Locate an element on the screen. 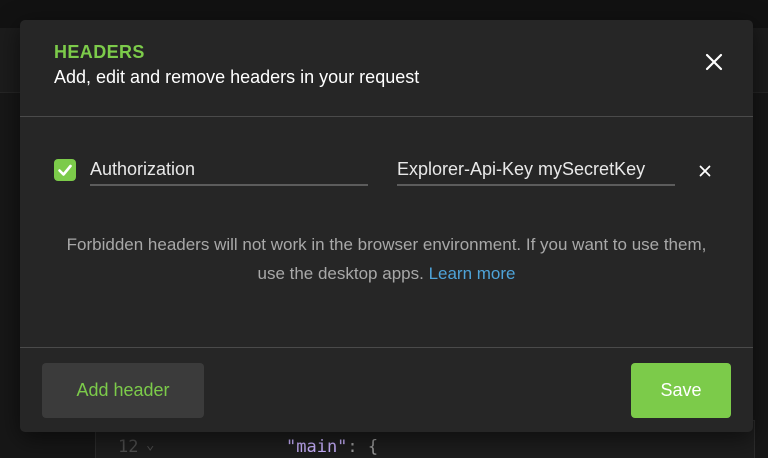  header-divider is located at coordinates (386, 116).